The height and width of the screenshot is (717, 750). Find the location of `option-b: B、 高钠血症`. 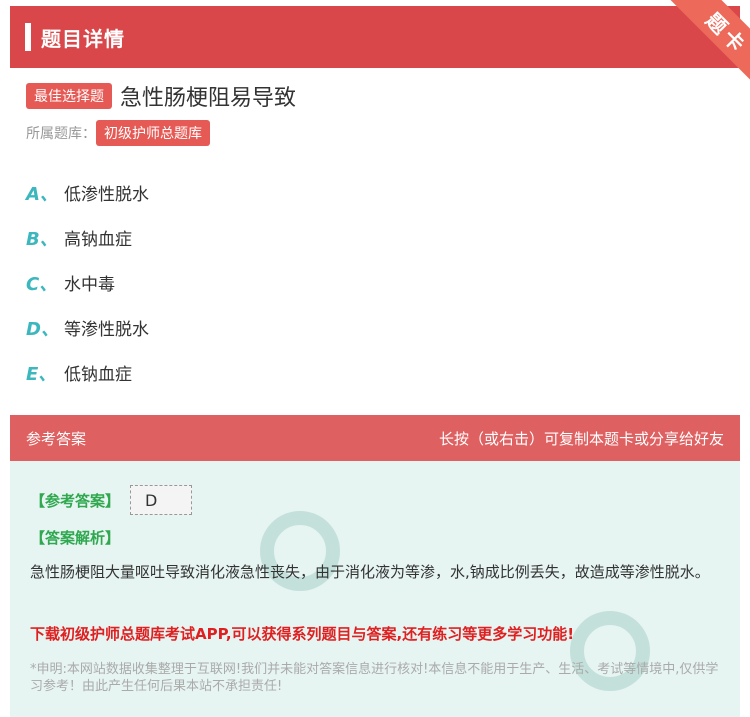

option-b: B、 高钠血症 is located at coordinates (87, 237).